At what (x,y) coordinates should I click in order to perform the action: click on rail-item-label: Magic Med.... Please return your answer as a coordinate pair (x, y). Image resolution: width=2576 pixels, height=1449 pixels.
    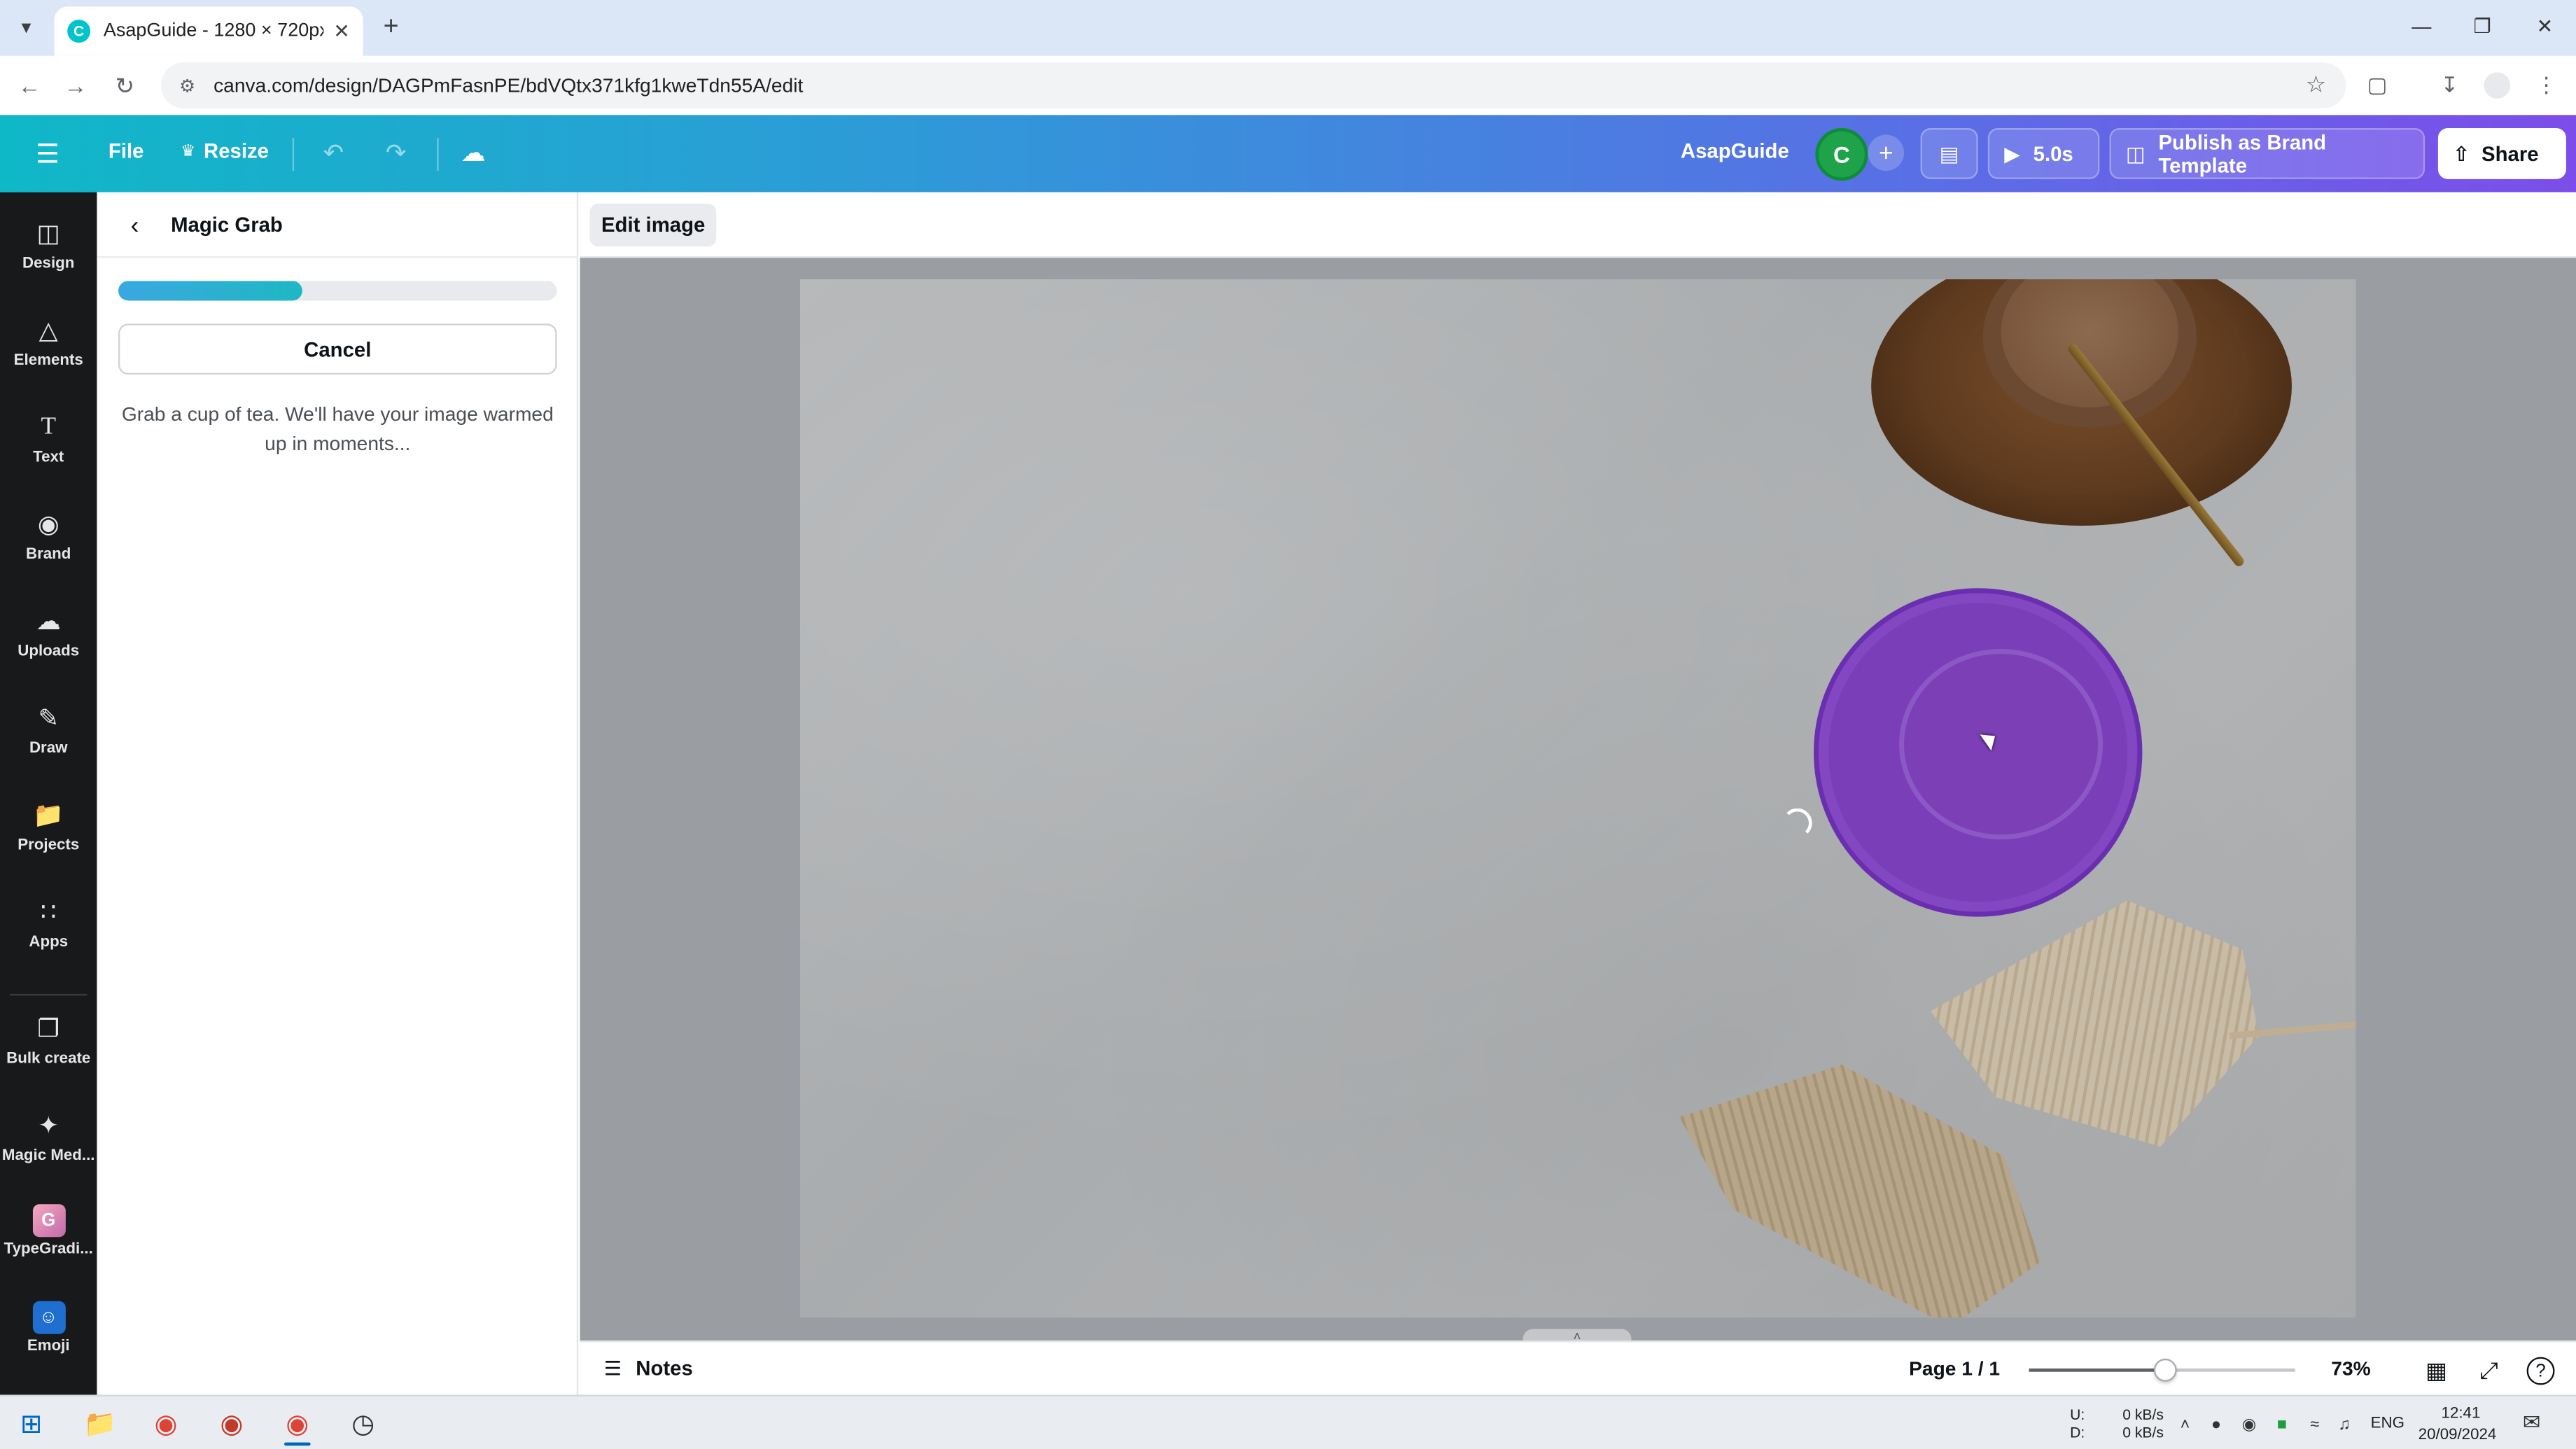
    Looking at the image, I should click on (48, 1156).